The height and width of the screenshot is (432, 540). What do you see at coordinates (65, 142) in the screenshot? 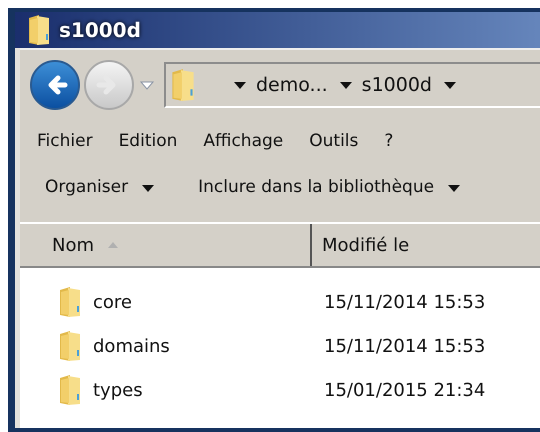
I see `menu-item: Fichier` at bounding box center [65, 142].